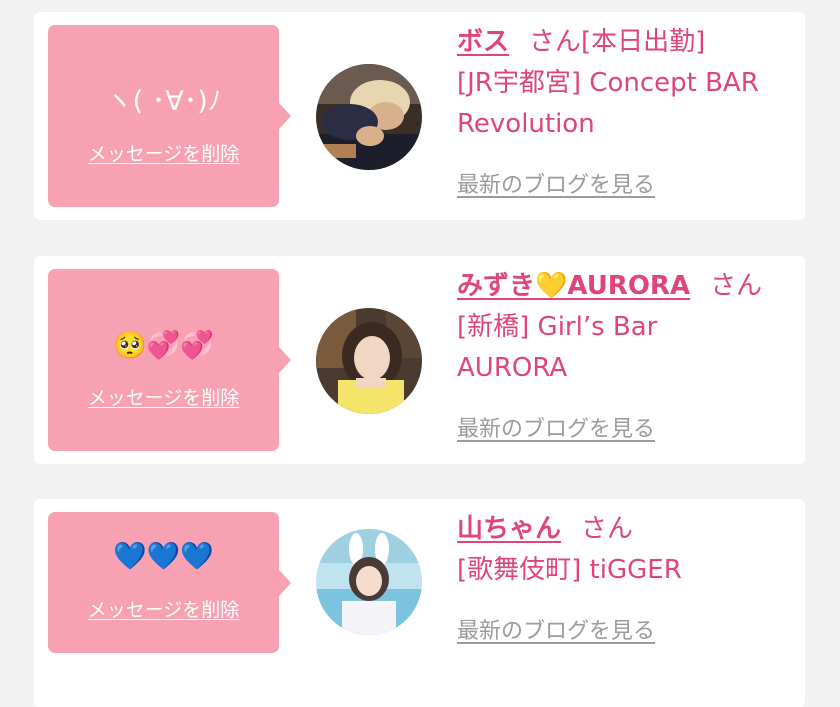  I want to click on cast-info: 山ちゃん さん [歌舞伎町] tiGGER, so click(629, 550).